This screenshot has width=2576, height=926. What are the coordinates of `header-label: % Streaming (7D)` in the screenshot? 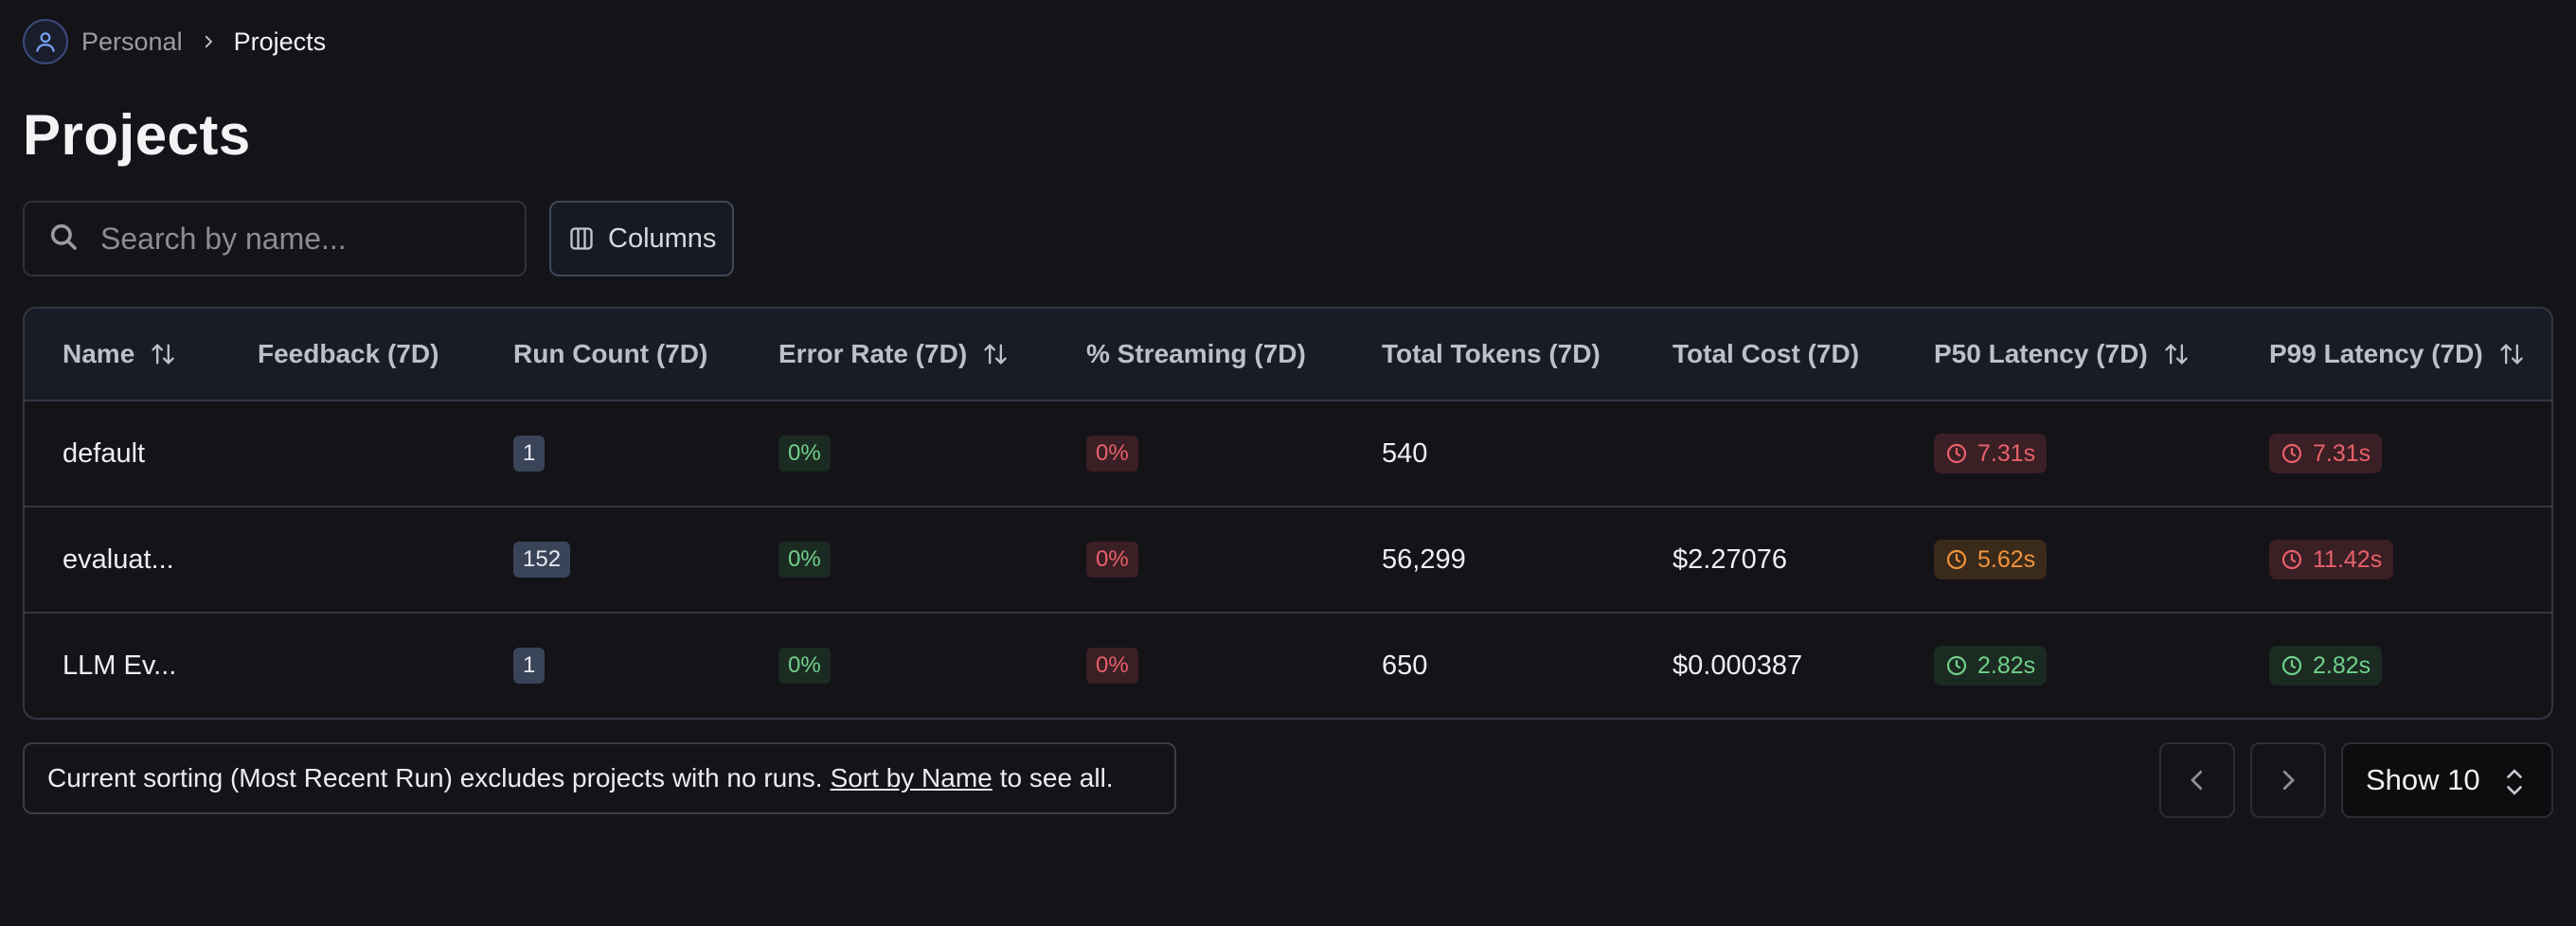 It's located at (1196, 353).